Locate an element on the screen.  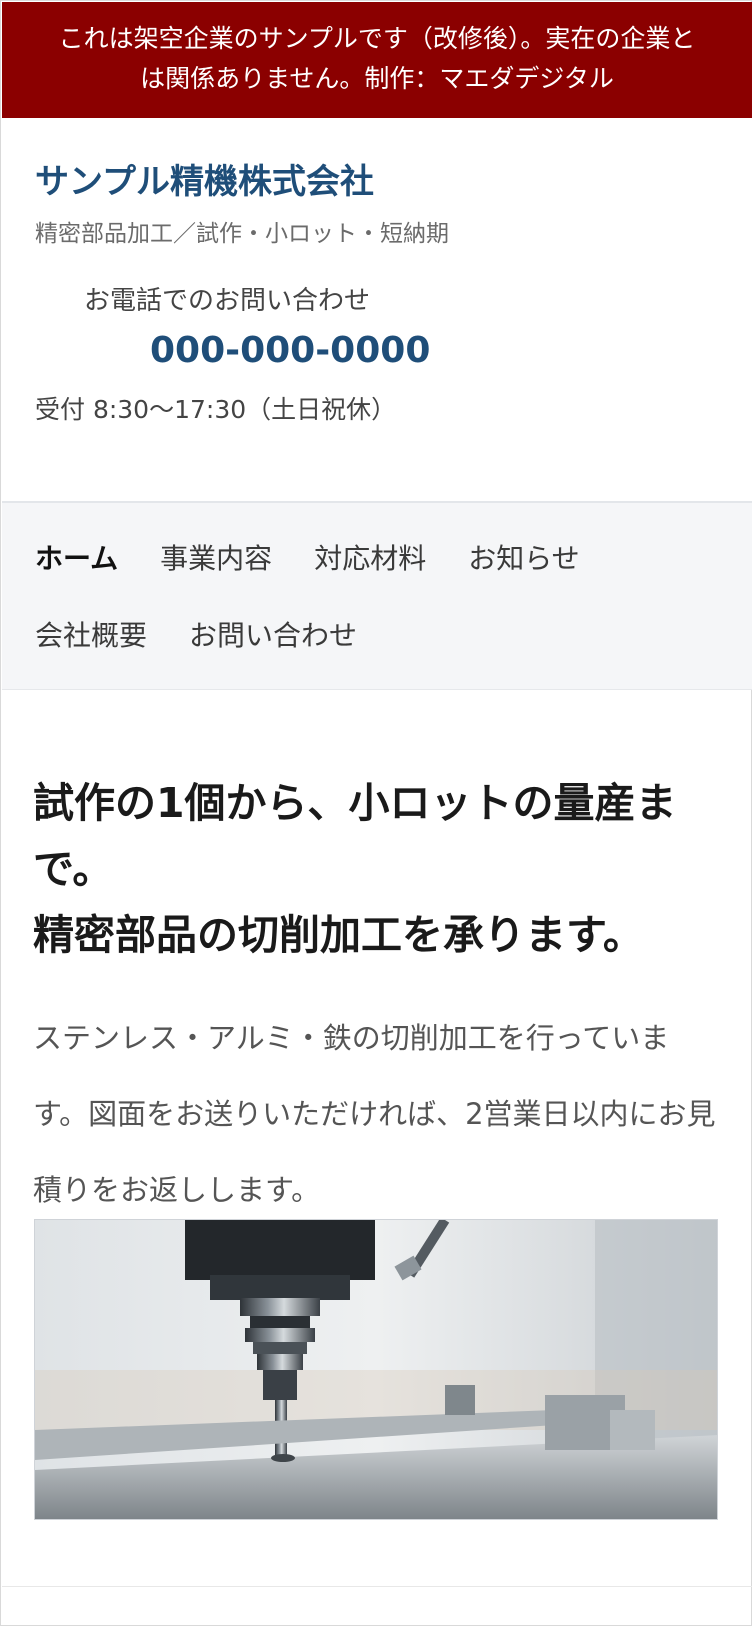
main-navigation: ホーム 事業内容 対応材料 お知らせ 会社概要 お問い合わせ is located at coordinates (377, 596).